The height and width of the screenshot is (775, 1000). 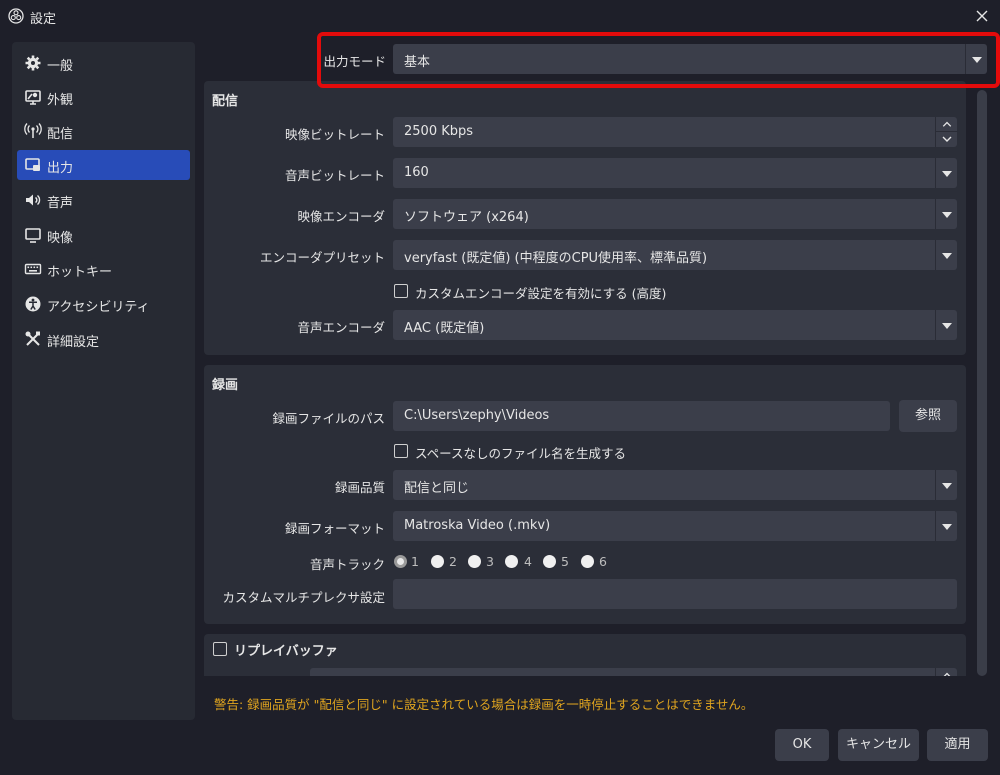 What do you see at coordinates (33, 304) in the screenshot?
I see `accessibility-icon` at bounding box center [33, 304].